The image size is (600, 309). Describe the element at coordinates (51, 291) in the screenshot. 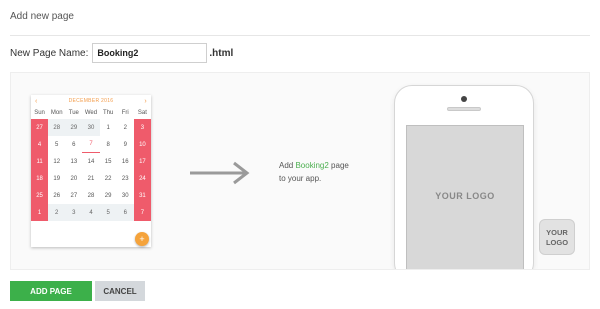

I see `add-page-button: ADD PAGE` at that location.